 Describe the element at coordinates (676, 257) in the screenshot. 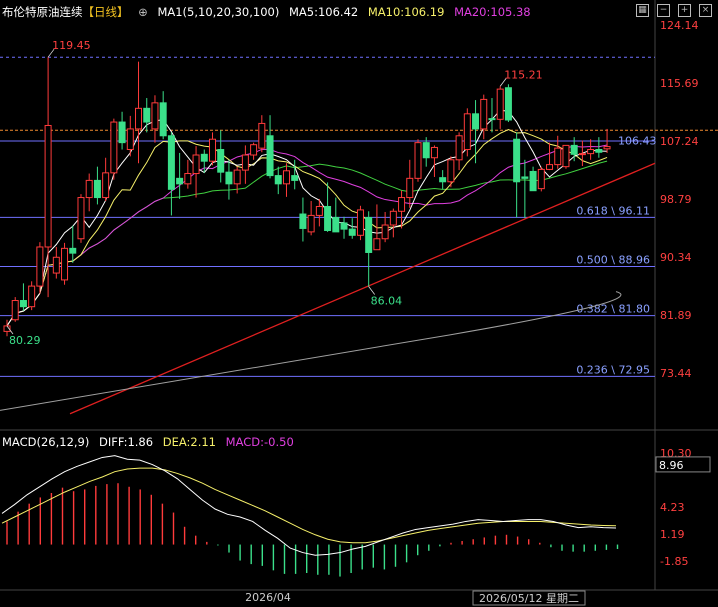

I see `price-tick-label: 90.34` at that location.